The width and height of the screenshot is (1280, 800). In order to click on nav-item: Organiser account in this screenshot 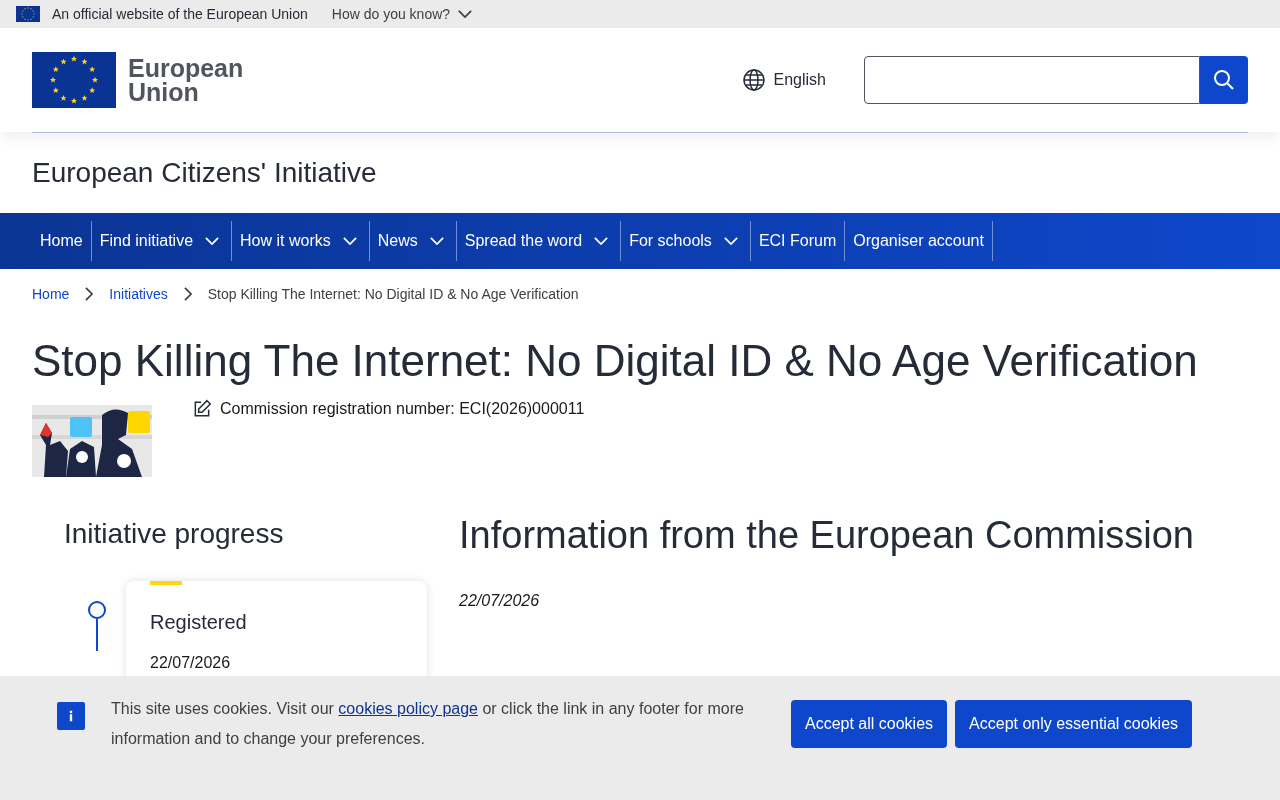, I will do `click(919, 241)`.